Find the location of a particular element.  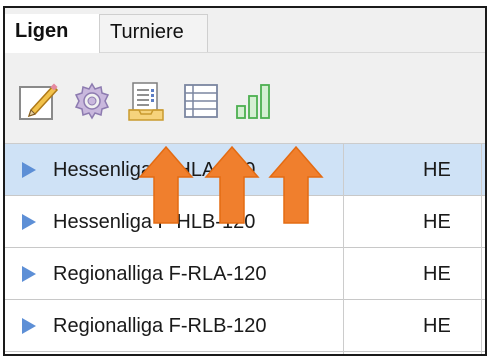

tab-bar: Ligen Turniere is located at coordinates (245, 30).